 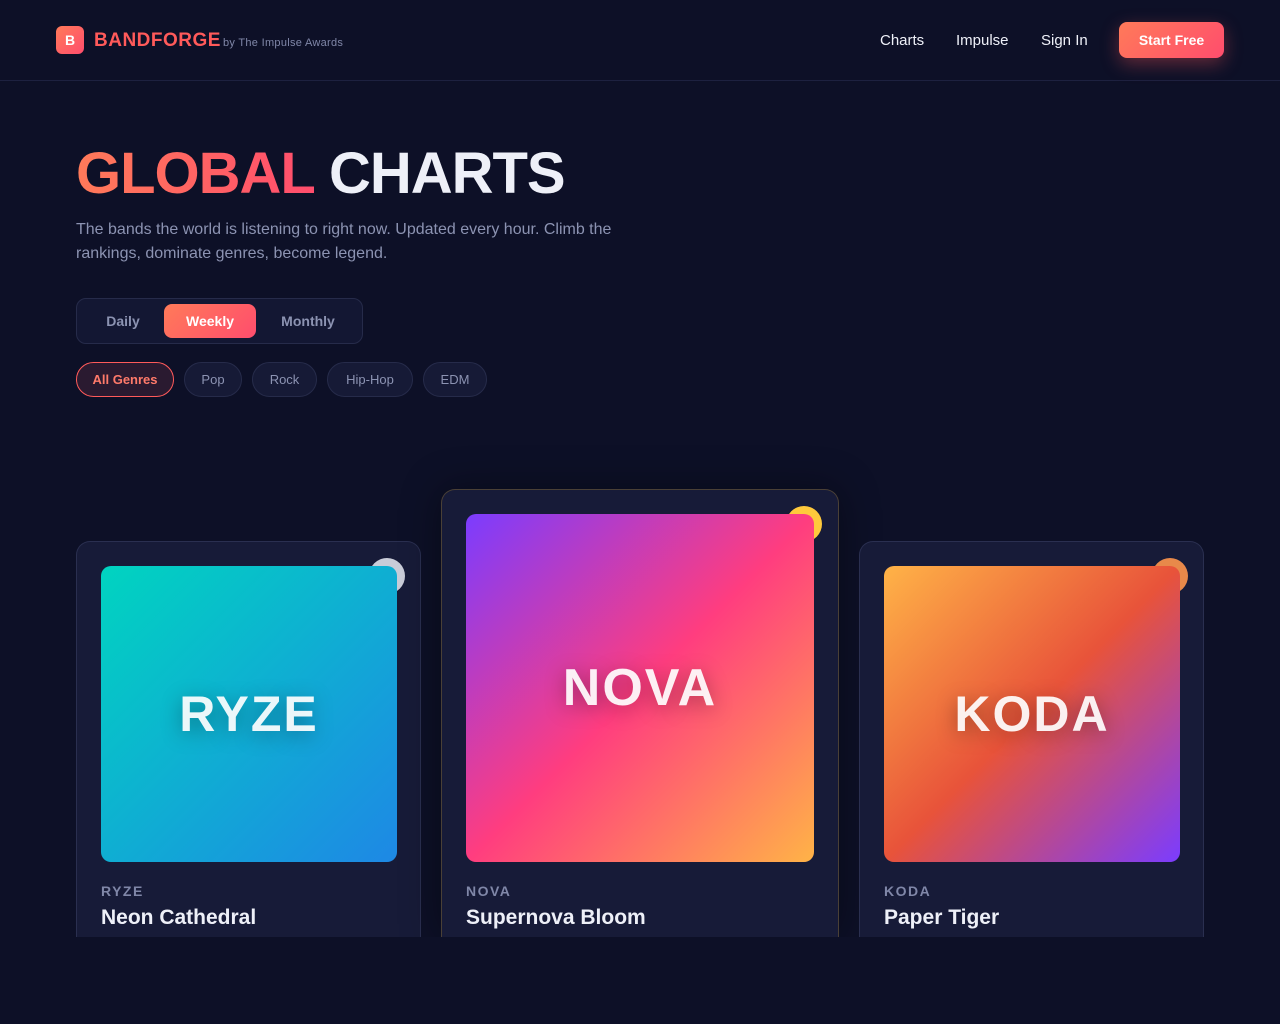 I want to click on page-title-accent: GLOBAL, so click(x=195, y=173).